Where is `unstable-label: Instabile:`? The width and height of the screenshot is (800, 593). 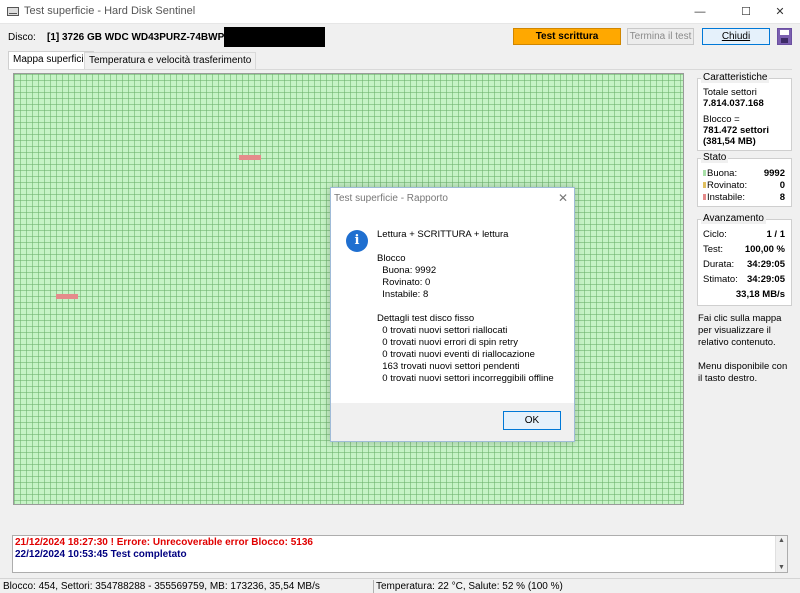
unstable-label: Instabile: is located at coordinates (726, 197).